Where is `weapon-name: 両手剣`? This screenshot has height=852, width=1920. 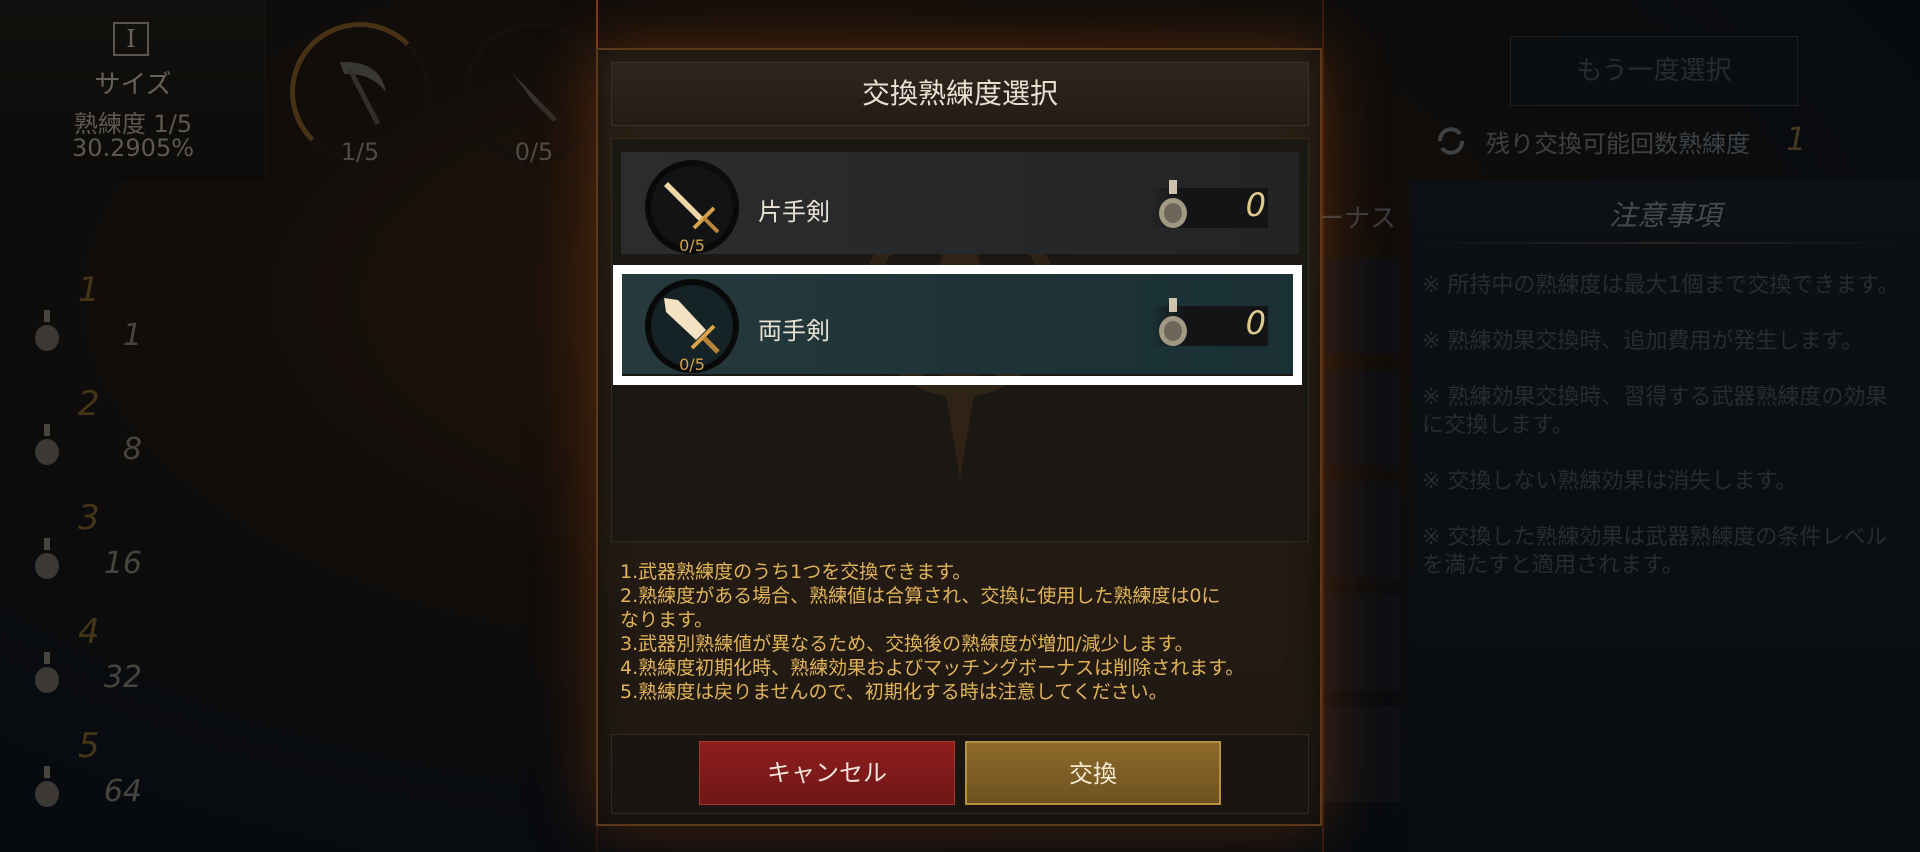 weapon-name: 両手剣 is located at coordinates (794, 331).